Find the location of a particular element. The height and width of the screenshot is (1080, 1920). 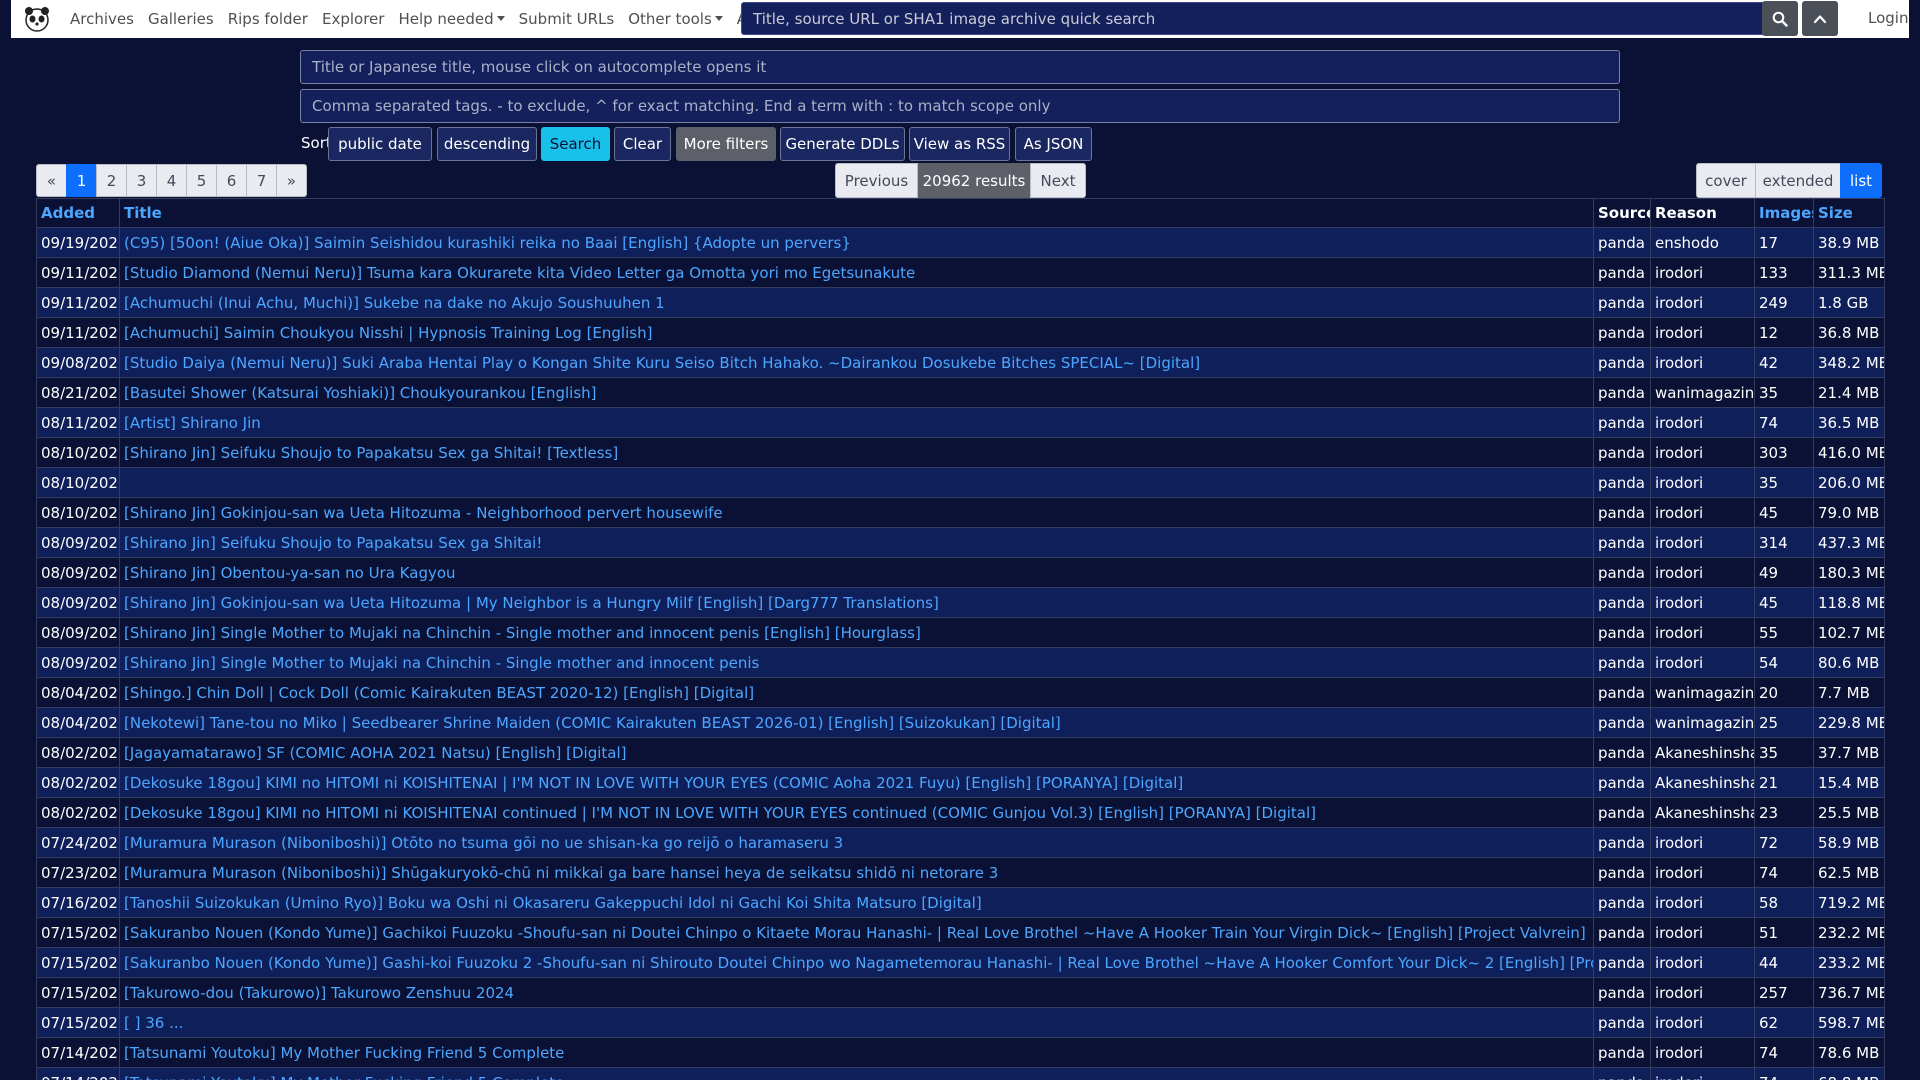

page-button-5: 5 is located at coordinates (201, 180).